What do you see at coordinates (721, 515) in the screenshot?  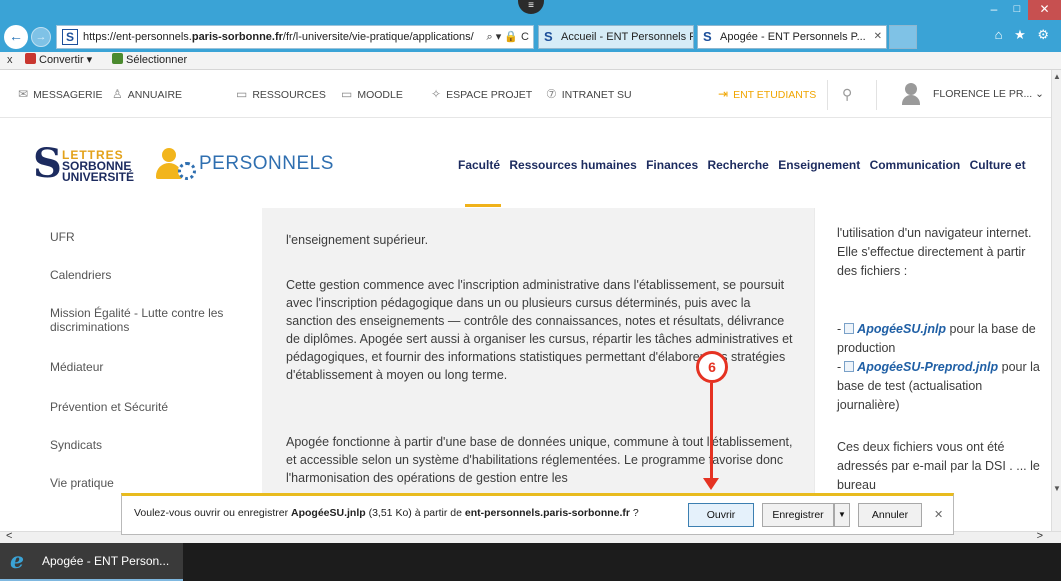 I see `open-button: Ouvrir` at bounding box center [721, 515].